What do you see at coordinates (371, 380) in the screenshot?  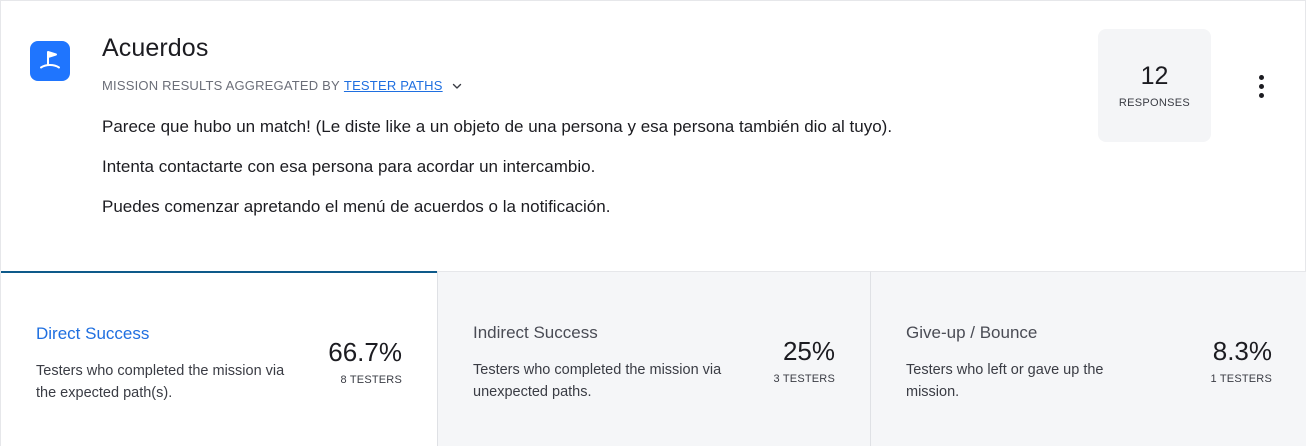 I see `stat-testers: 8 TESTERS` at bounding box center [371, 380].